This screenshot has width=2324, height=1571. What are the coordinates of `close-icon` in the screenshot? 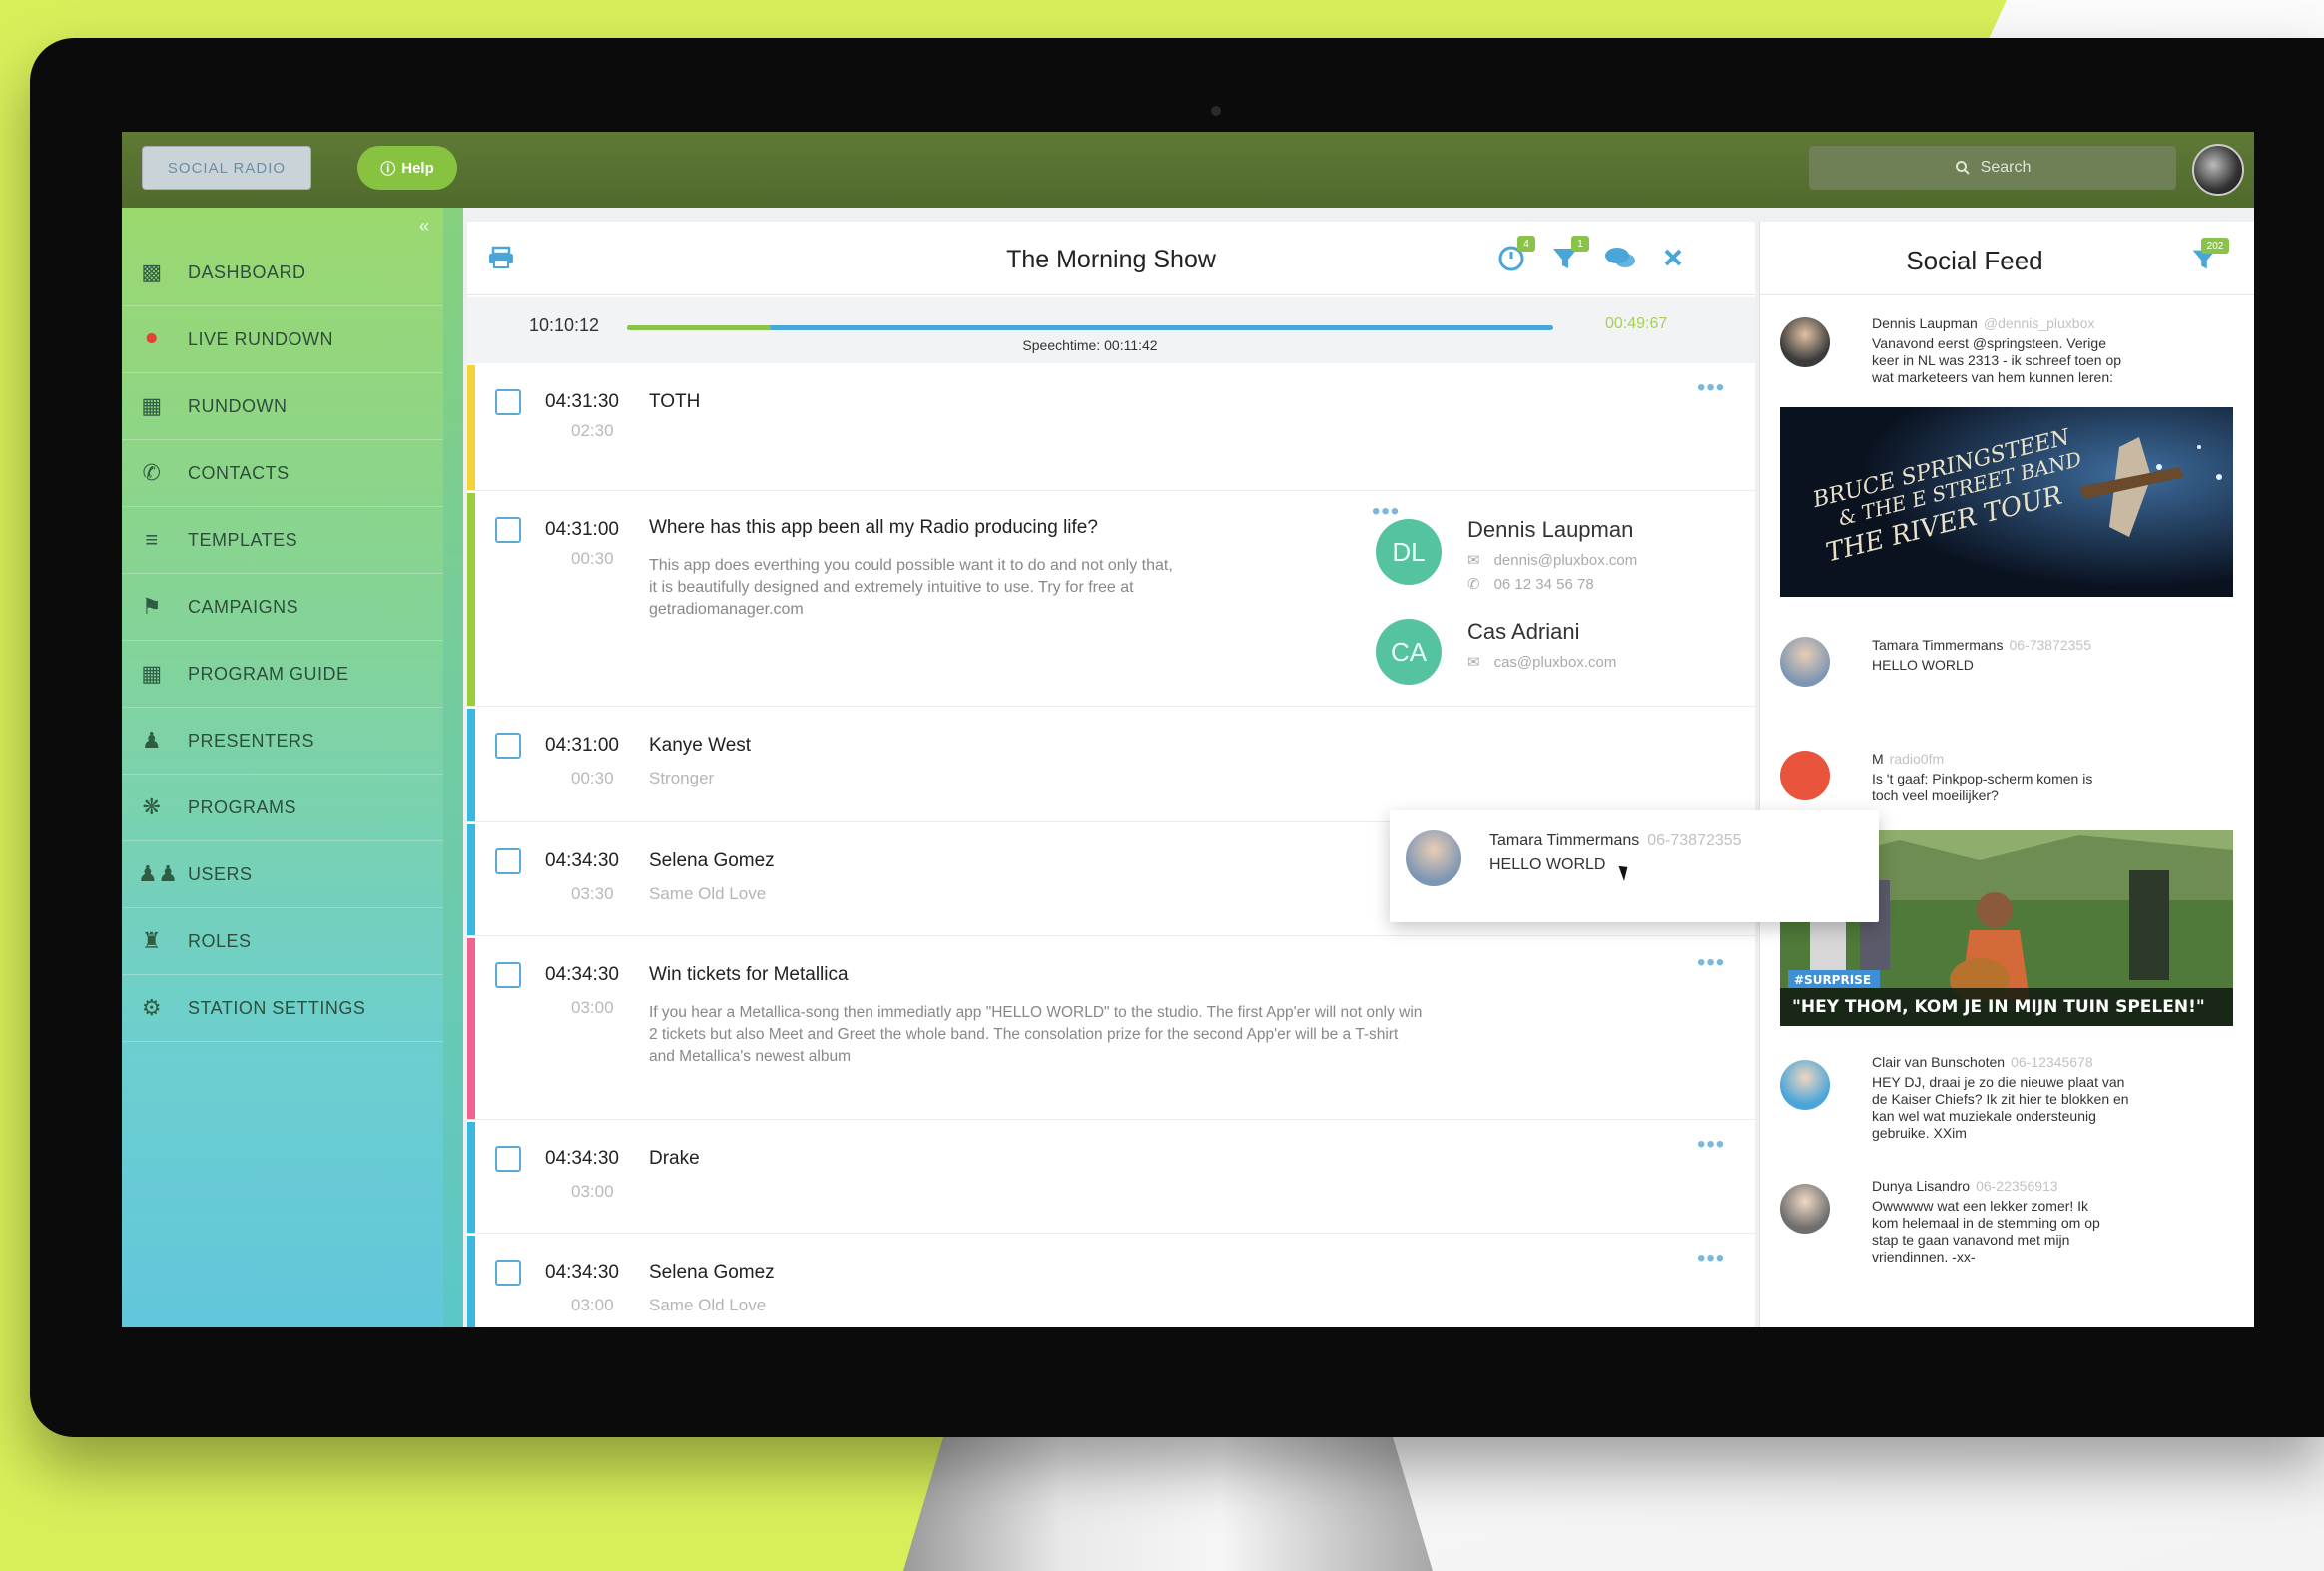 It's located at (1673, 258).